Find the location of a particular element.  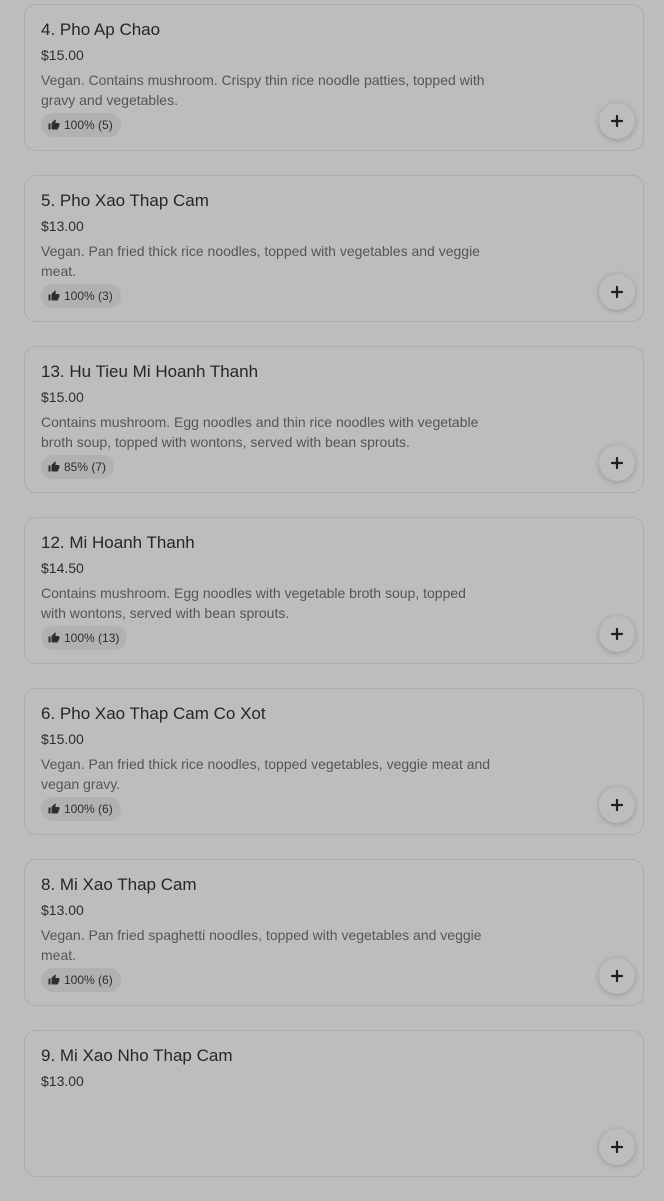

rating-badge: 85% (7) is located at coordinates (78, 467).